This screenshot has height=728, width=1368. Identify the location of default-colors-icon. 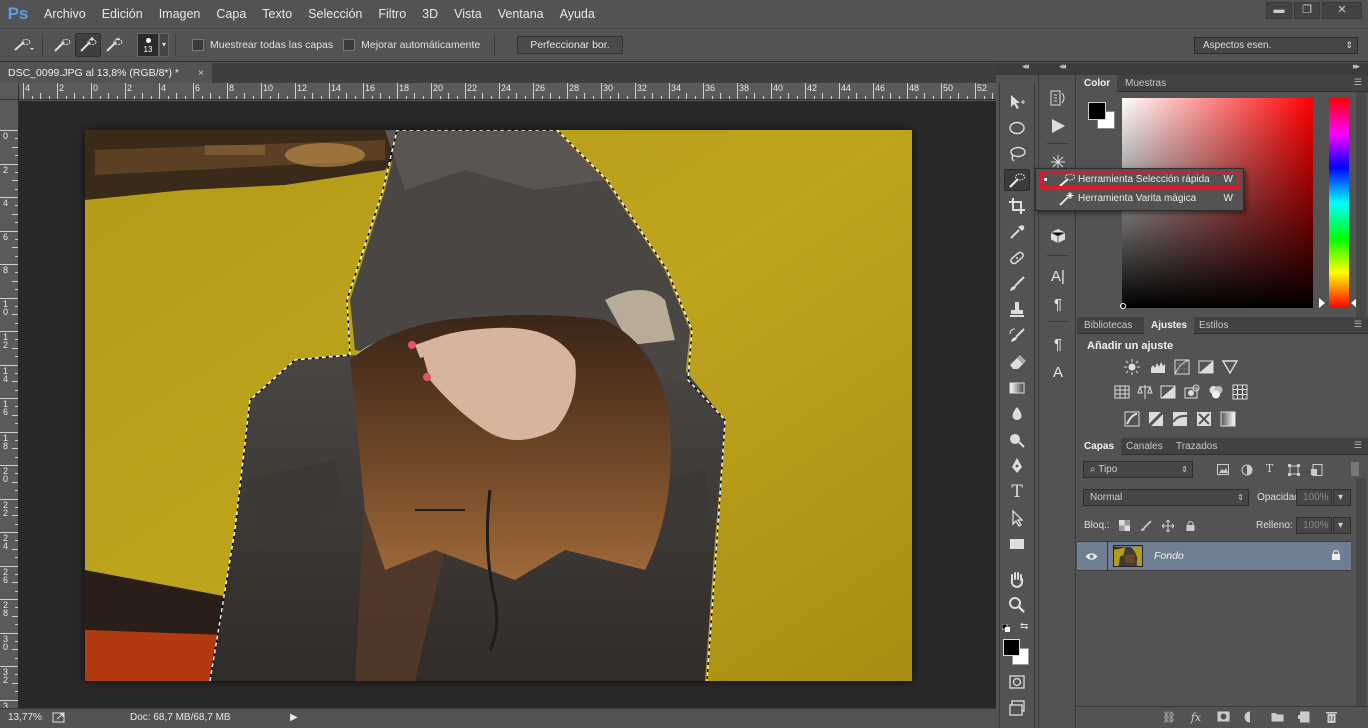
(1005, 627).